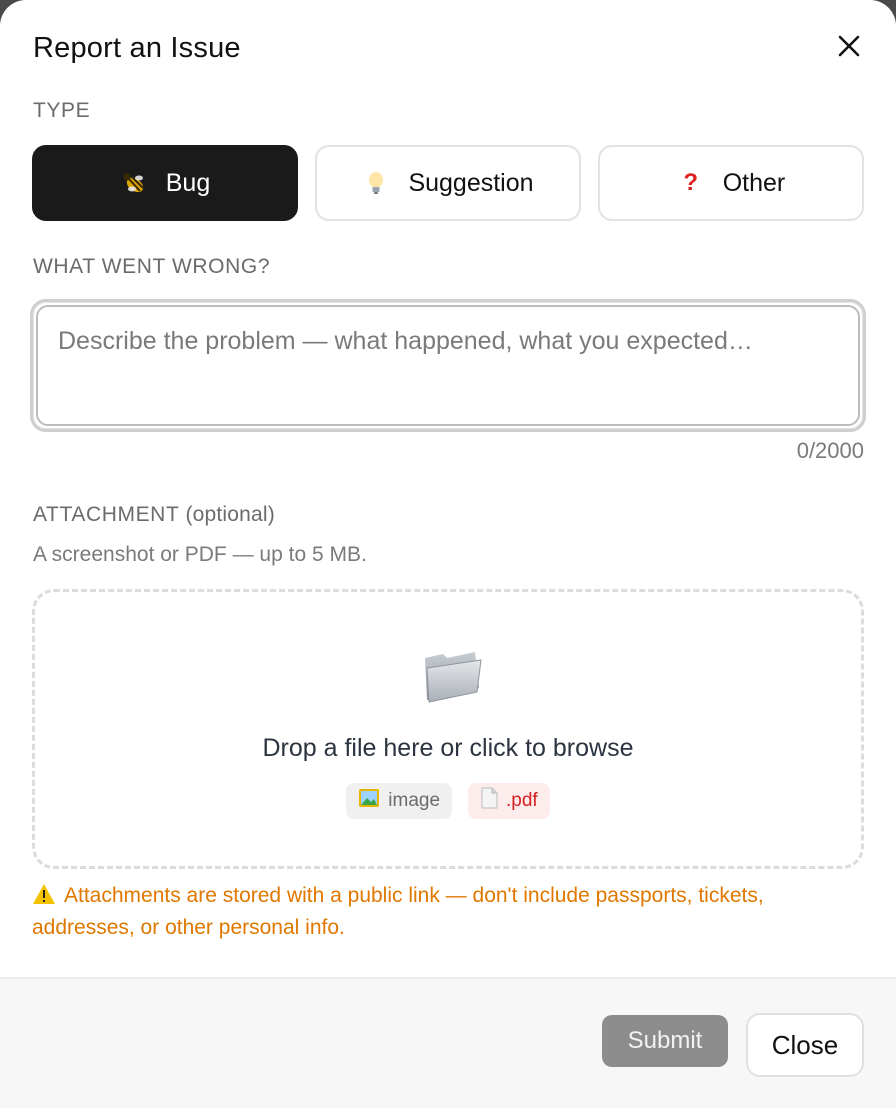 Image resolution: width=896 pixels, height=1108 pixels. I want to click on type-option-label: Suggestion, so click(471, 182).